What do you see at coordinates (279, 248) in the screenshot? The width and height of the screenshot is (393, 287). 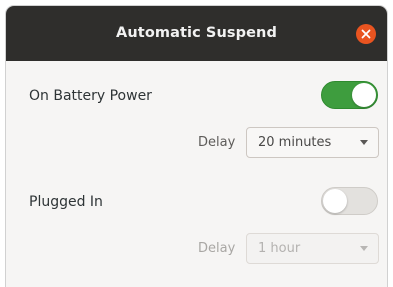 I see `plugged-delay-value: 1 hour` at bounding box center [279, 248].